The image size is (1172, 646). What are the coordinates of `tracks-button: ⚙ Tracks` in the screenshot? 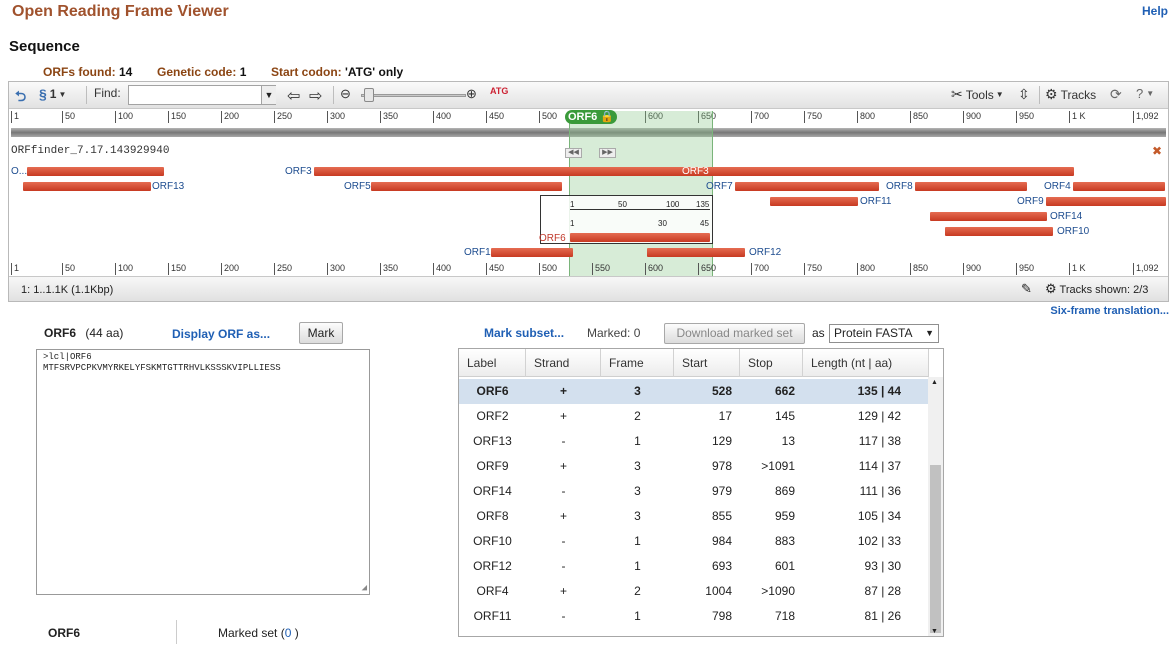 It's located at (1070, 94).